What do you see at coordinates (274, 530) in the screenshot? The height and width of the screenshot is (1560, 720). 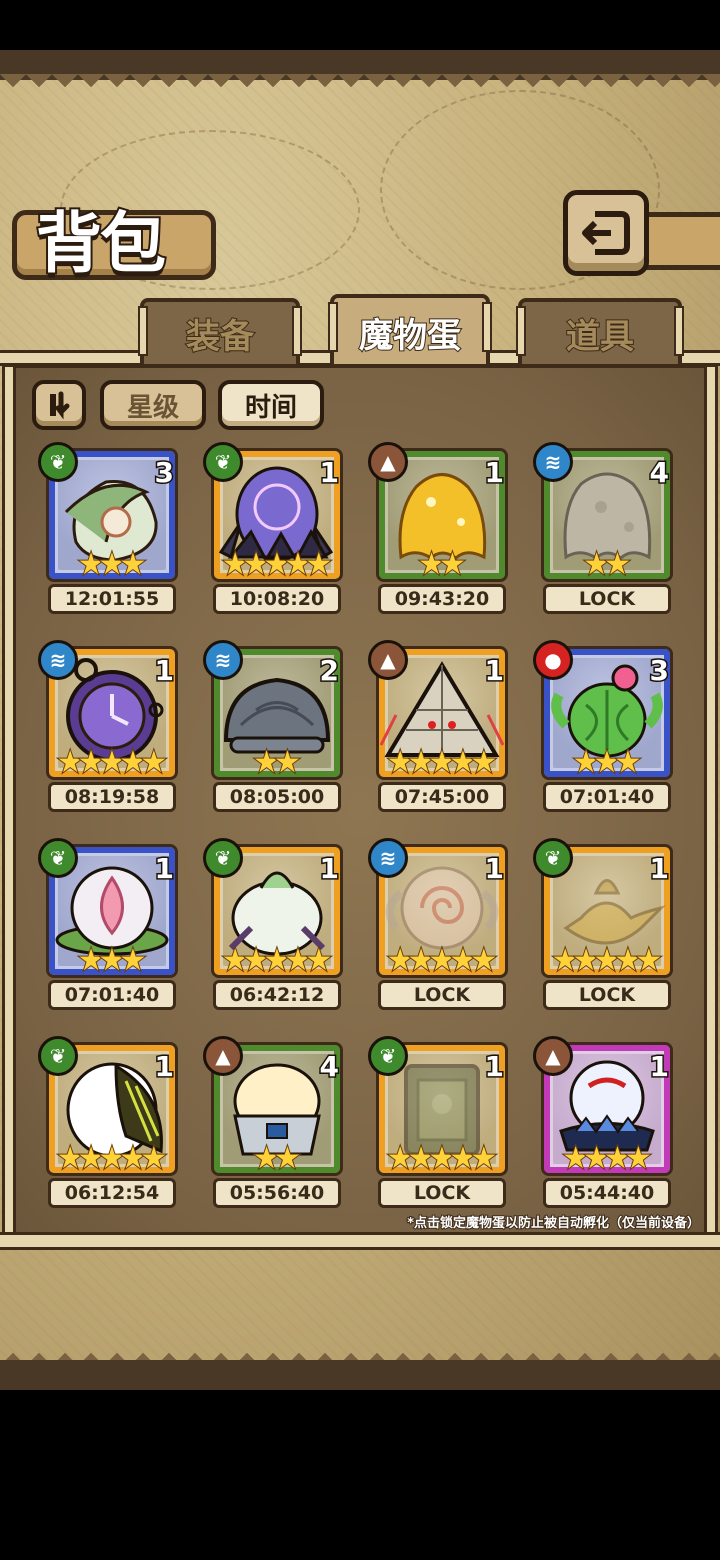 I see `egg-card: ❦ 1 ★ ★ ★ ★ ★ 10:08:20` at bounding box center [274, 530].